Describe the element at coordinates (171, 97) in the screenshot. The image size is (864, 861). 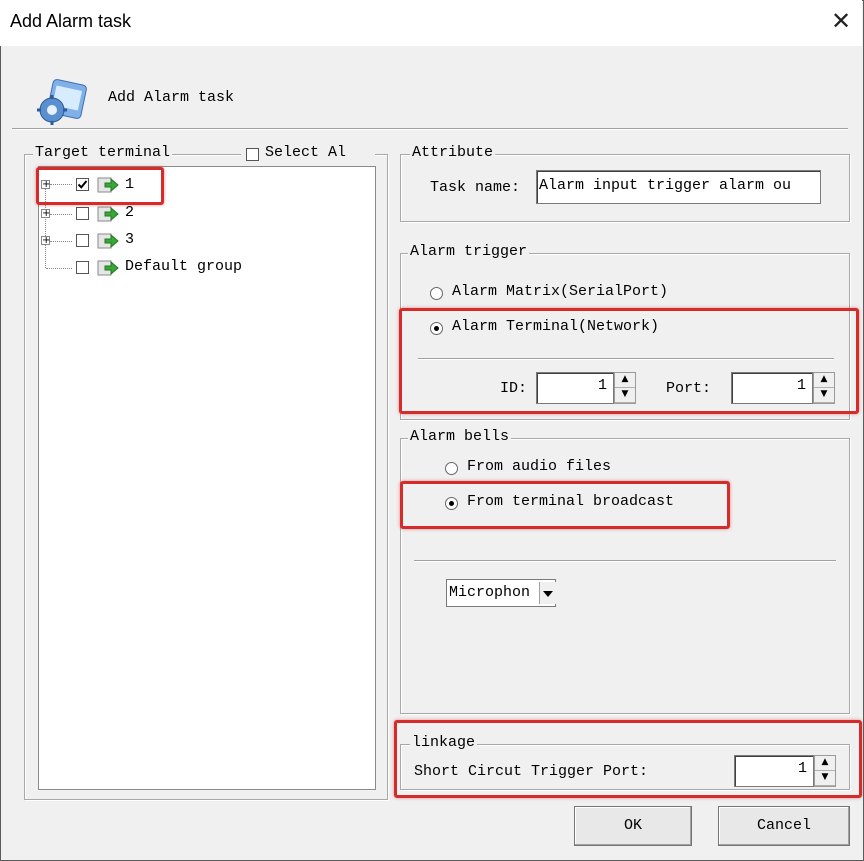
I see `header-title: Add Alarm task` at that location.